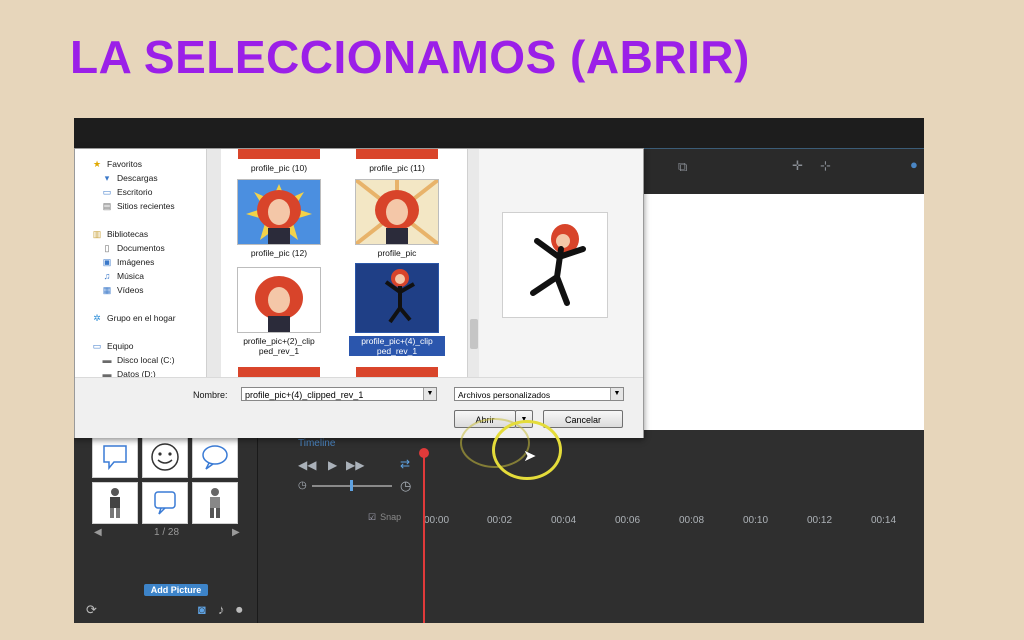 The image size is (1024, 640). Describe the element at coordinates (530, 456) in the screenshot. I see `mouse-cursor-icon: ➤` at that location.